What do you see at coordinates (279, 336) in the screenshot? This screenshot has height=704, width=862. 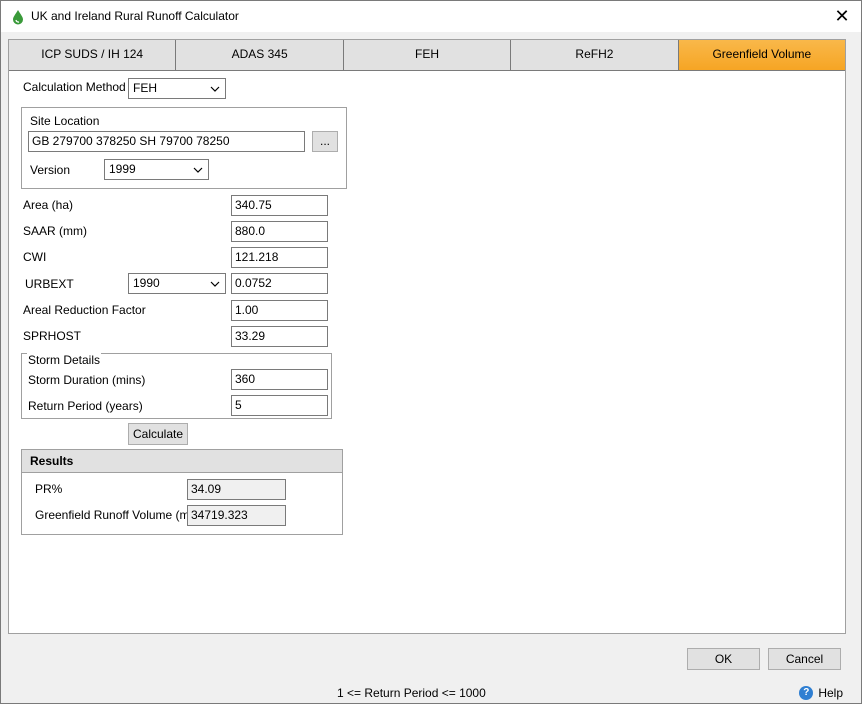 I see `sprhost-input: 33.29` at bounding box center [279, 336].